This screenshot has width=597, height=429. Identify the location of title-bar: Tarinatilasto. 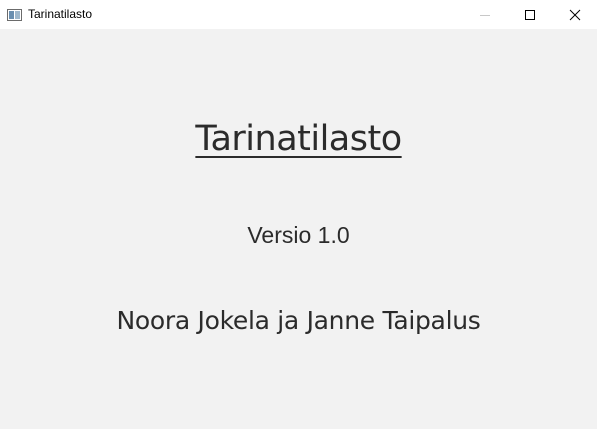
(298, 14).